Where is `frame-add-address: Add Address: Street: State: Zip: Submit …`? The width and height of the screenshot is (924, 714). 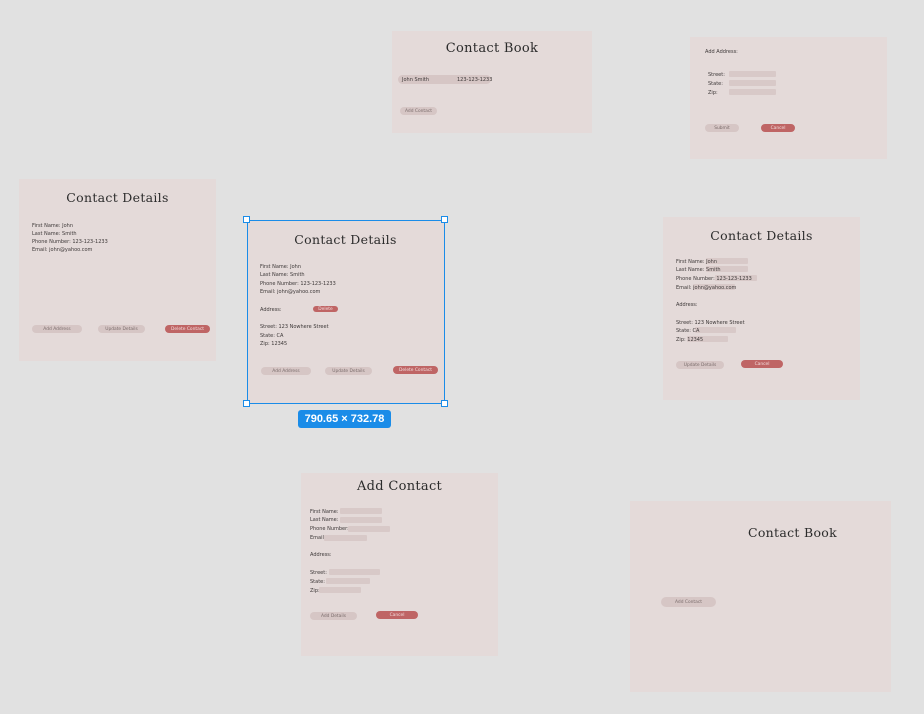
frame-add-address: Add Address: Street: State: Zip: Submit … is located at coordinates (788, 98).